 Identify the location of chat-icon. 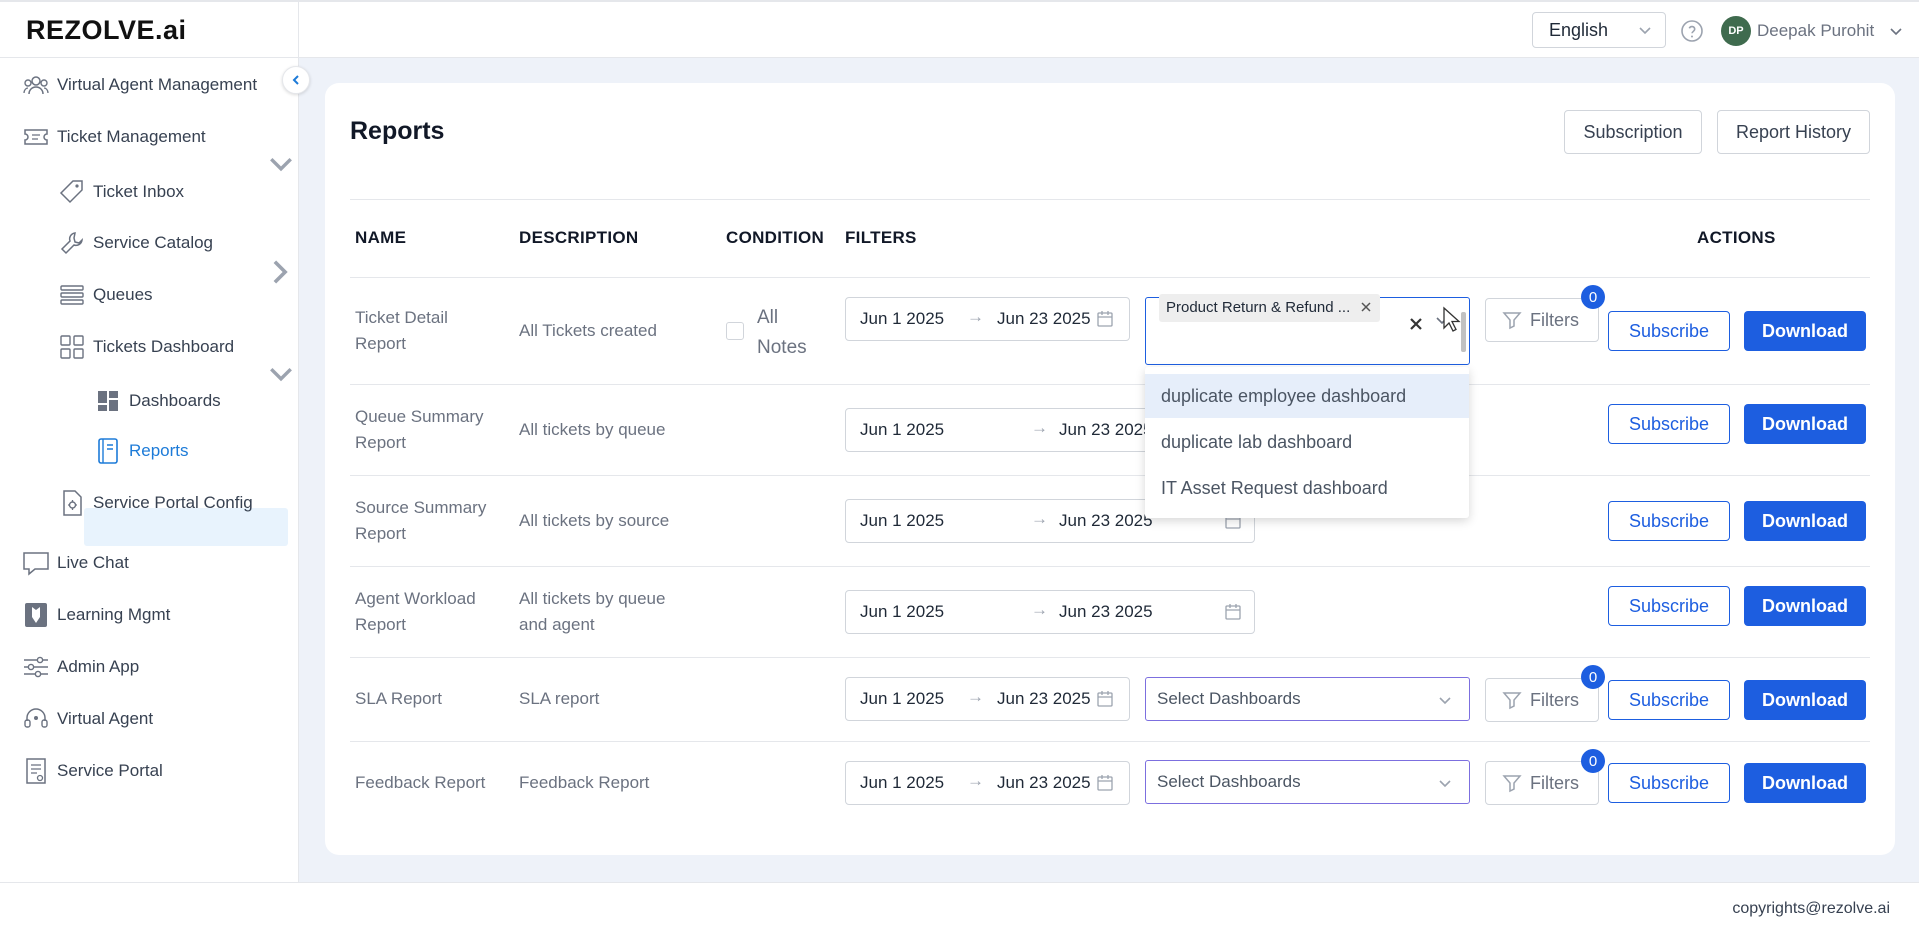
(36, 563).